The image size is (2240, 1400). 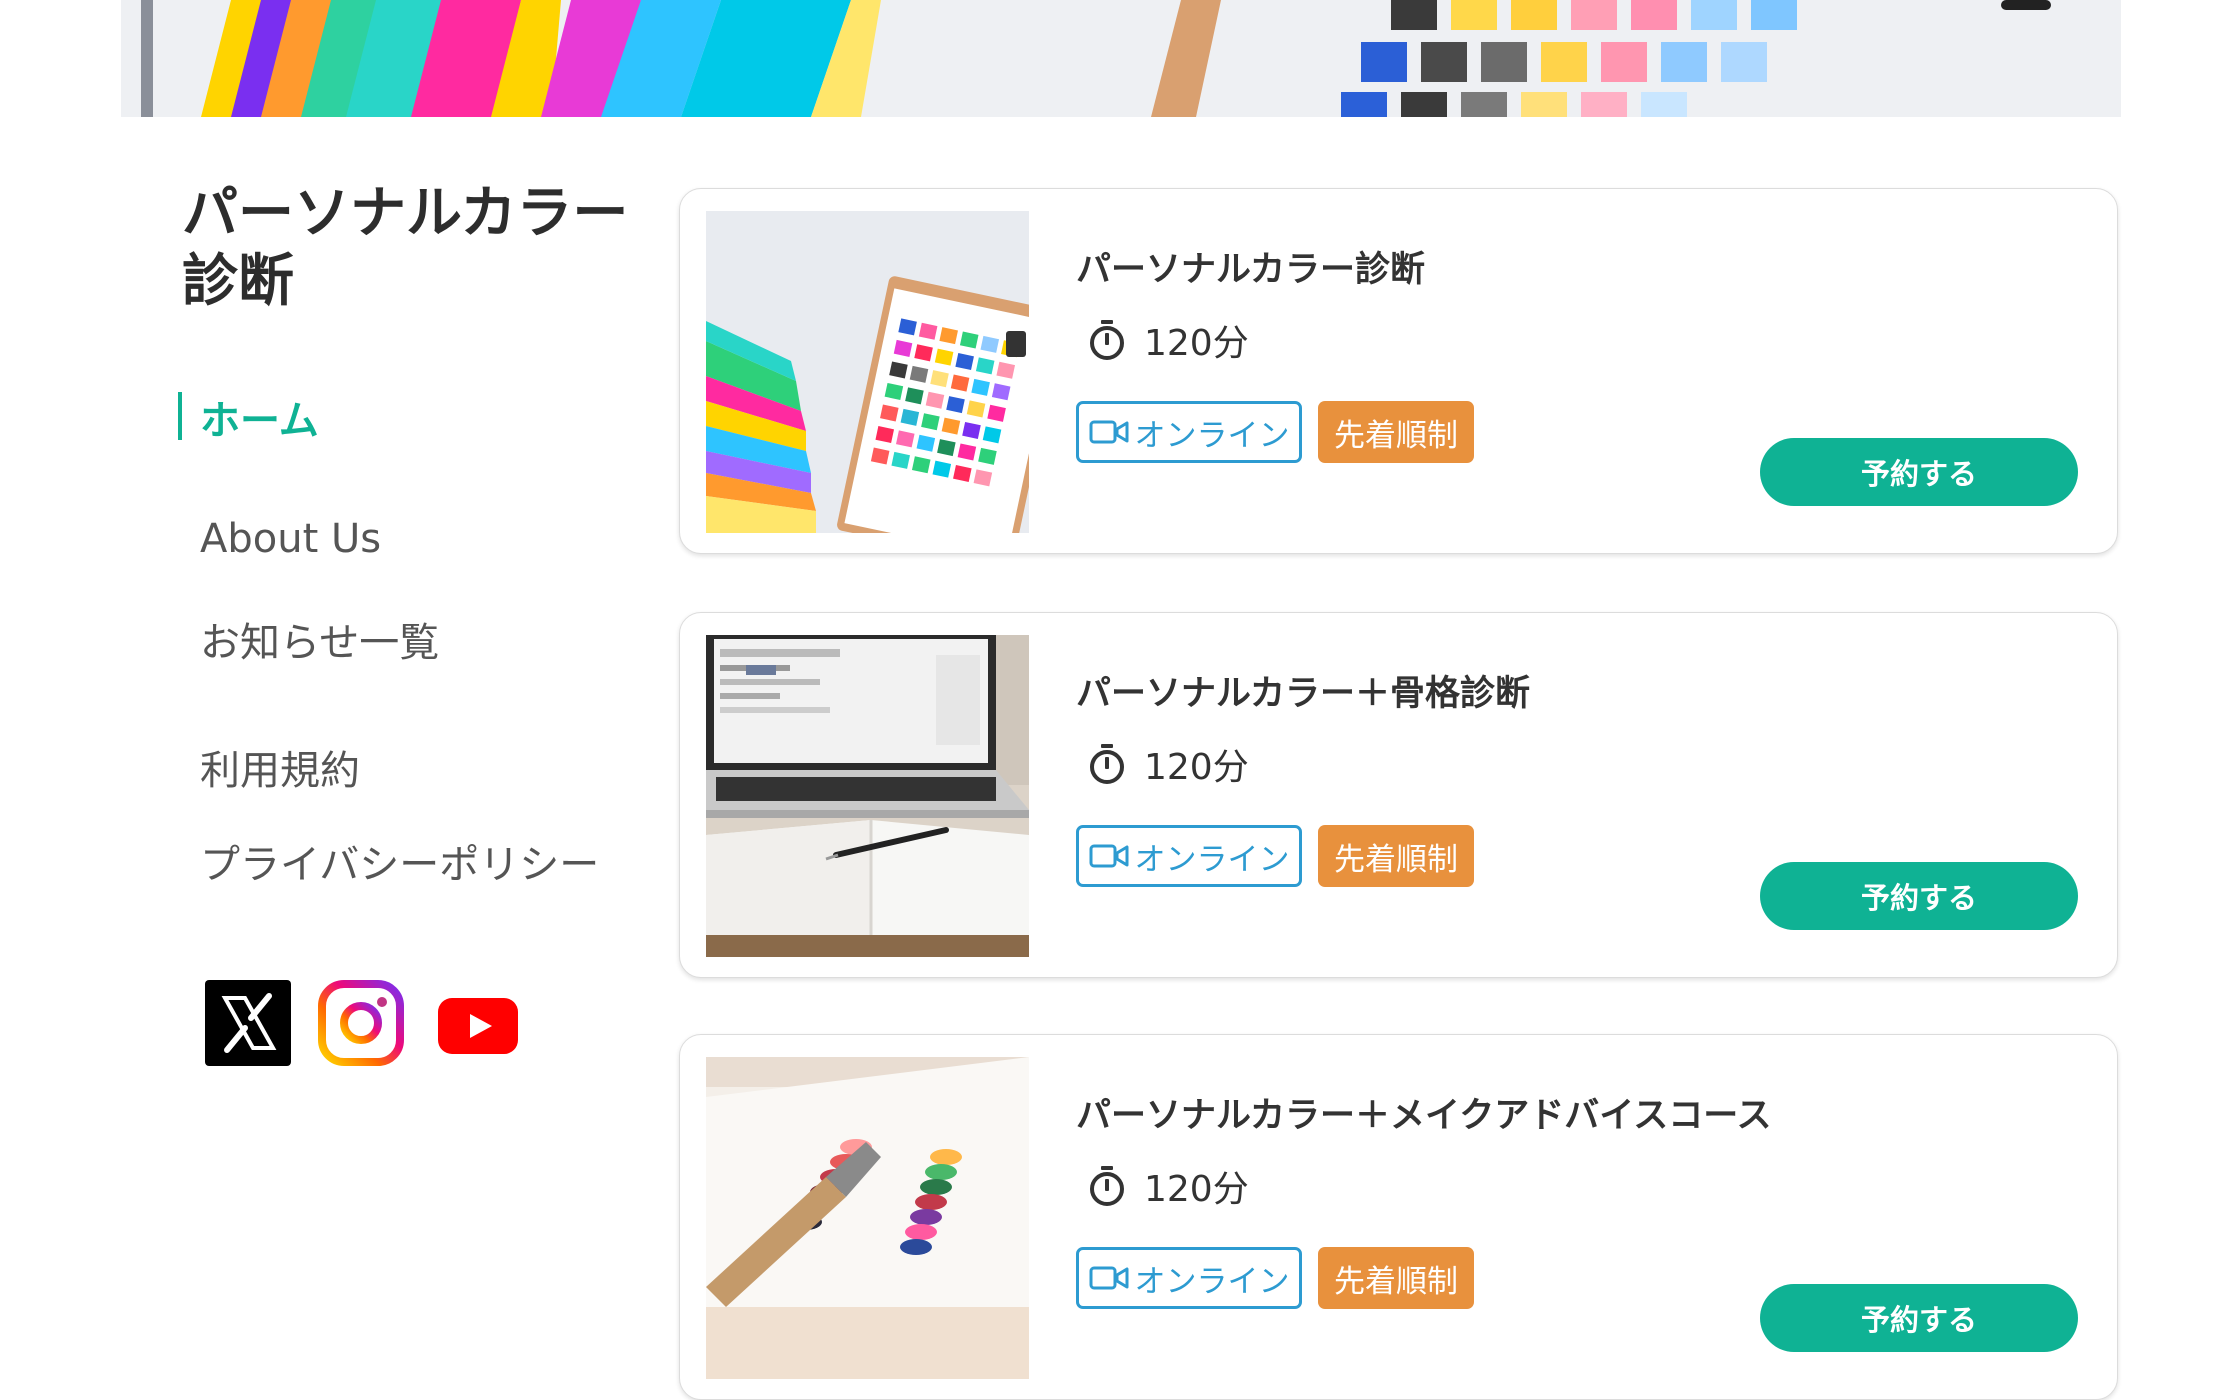 I want to click on course-image-nail-palette, so click(x=867, y=1218).